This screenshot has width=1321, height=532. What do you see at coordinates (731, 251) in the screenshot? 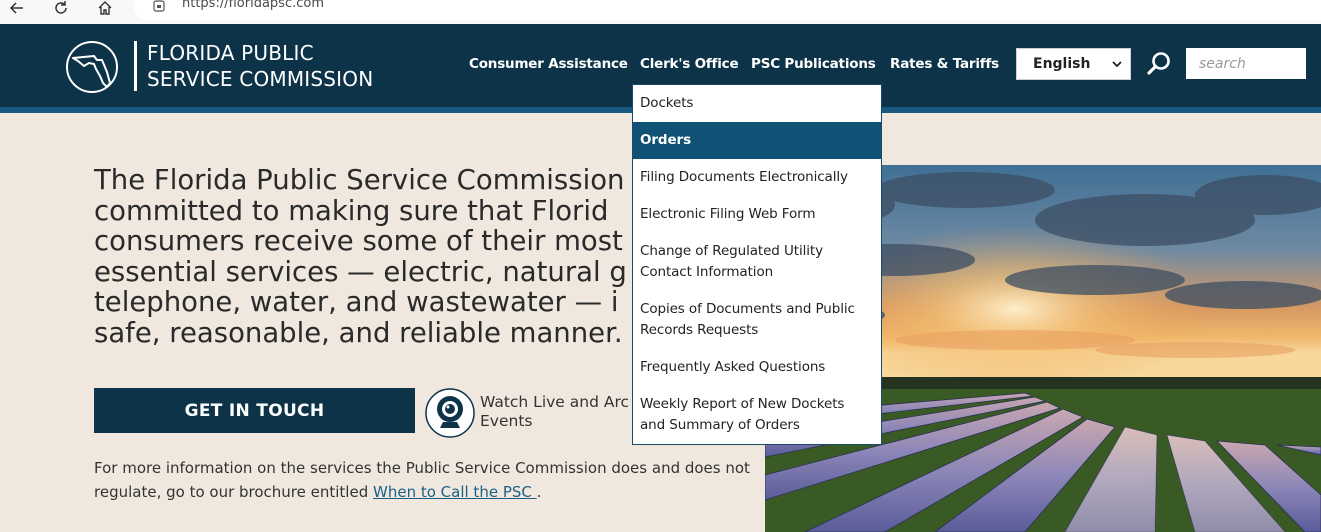
I see `menu-item-label: Change of Regulated Utility` at bounding box center [731, 251].